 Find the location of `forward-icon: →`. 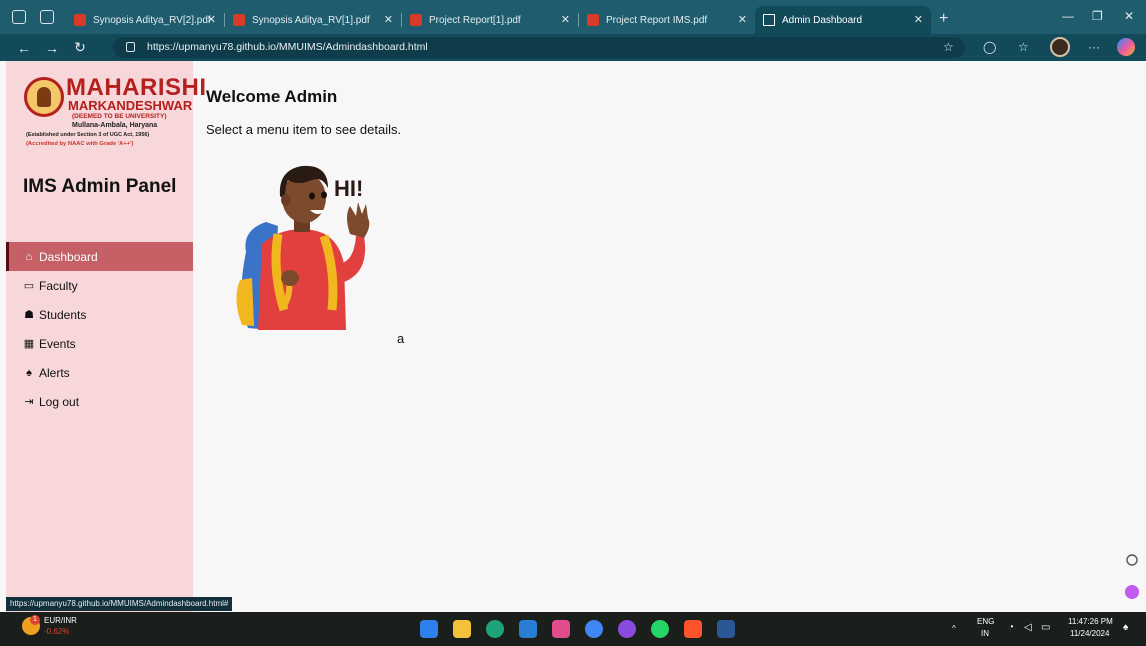

forward-icon: → is located at coordinates (52, 48).